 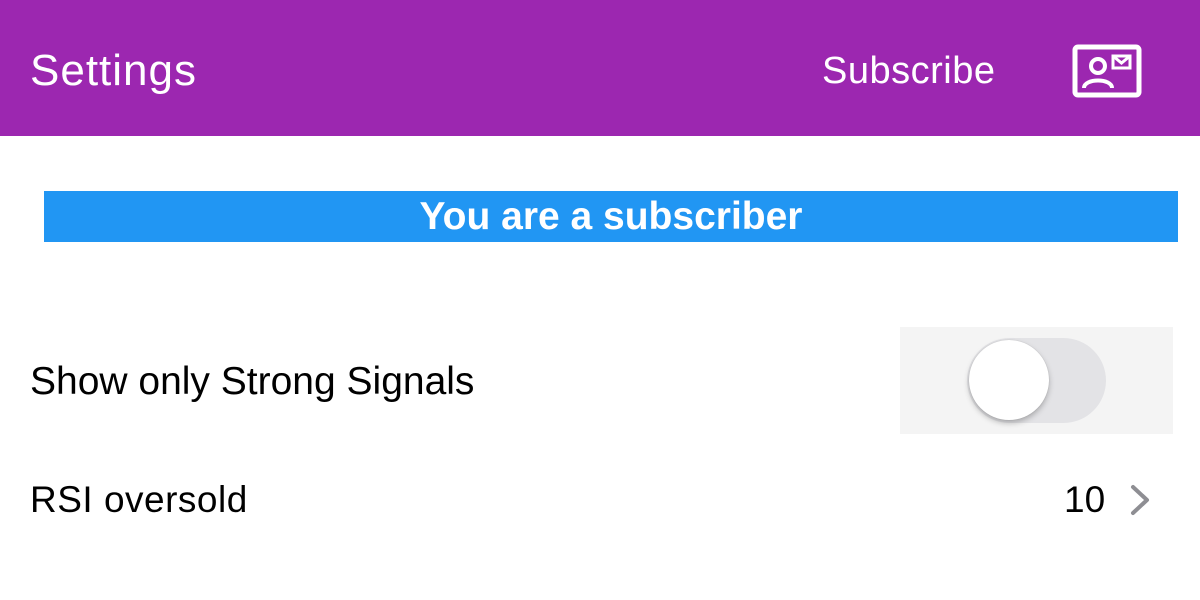 What do you see at coordinates (1085, 499) in the screenshot?
I see `rsi-oversold-value: 10` at bounding box center [1085, 499].